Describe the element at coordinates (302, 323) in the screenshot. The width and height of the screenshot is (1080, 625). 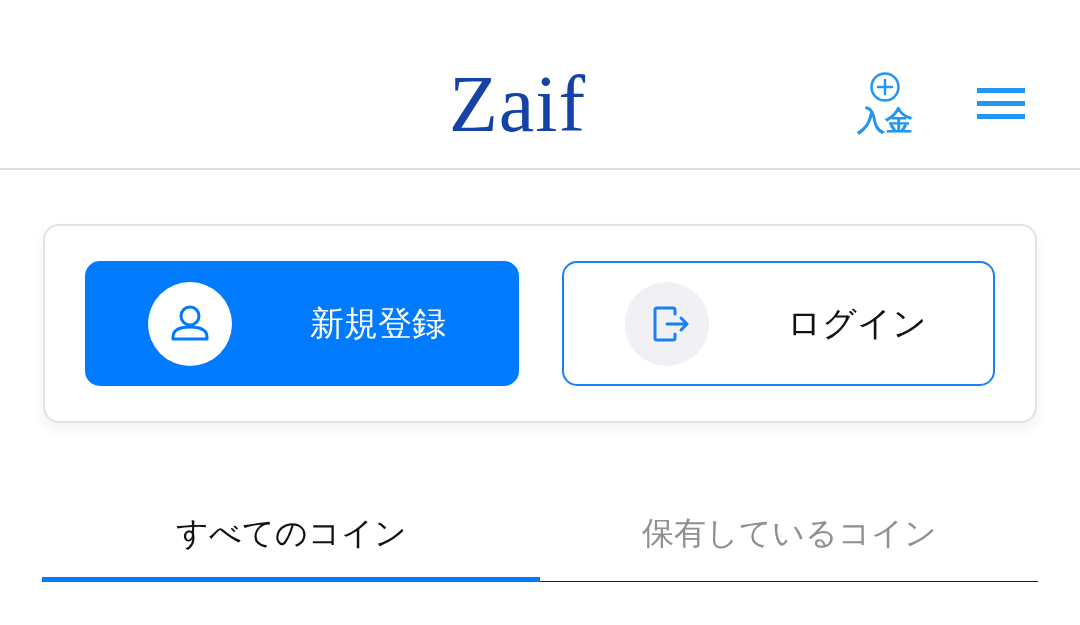
I see `register-button: 新規登録` at that location.